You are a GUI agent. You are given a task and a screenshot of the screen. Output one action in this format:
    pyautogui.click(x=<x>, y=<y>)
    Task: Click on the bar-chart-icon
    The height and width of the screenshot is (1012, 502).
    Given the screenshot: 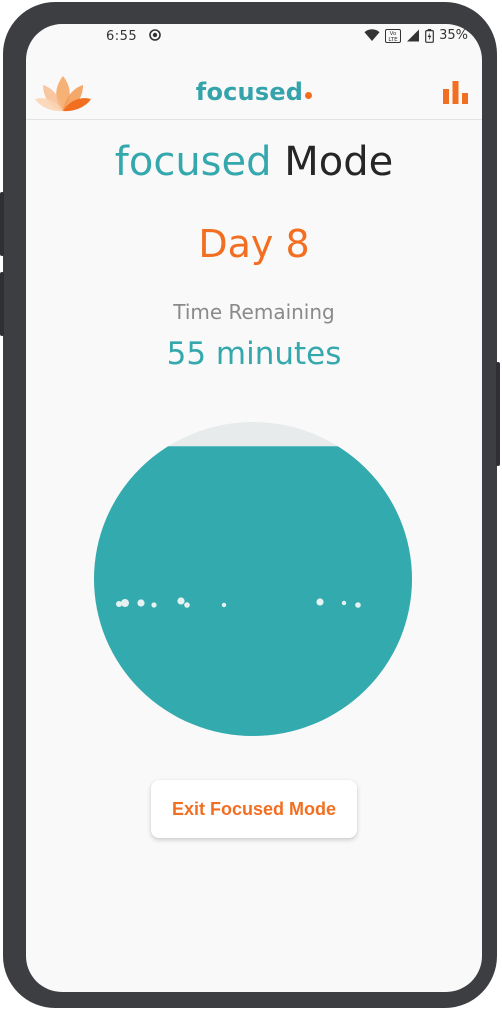 What is the action you would take?
    pyautogui.click(x=456, y=93)
    